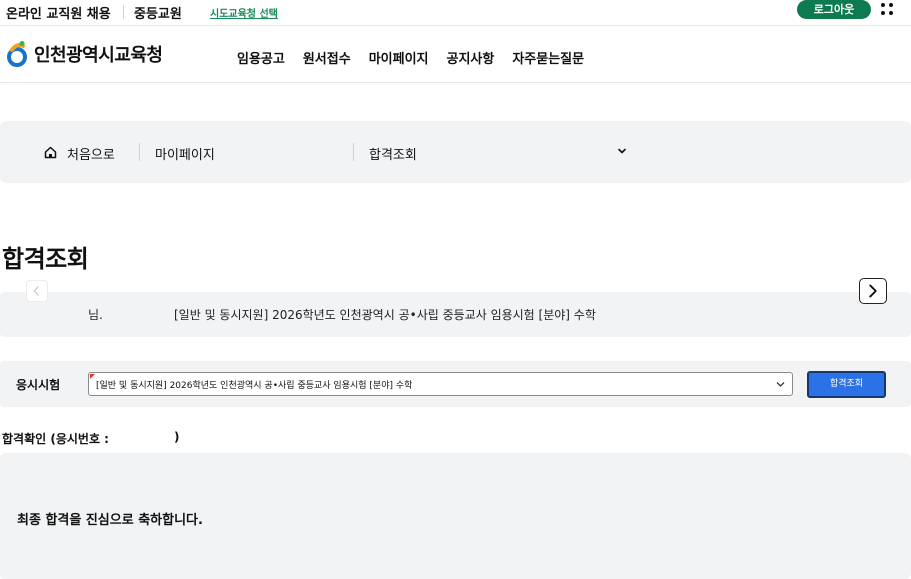 Image resolution: width=911 pixels, height=579 pixels. Describe the element at coordinates (548, 57) in the screenshot. I see `menu-item-faq: 자주묻는질문` at that location.